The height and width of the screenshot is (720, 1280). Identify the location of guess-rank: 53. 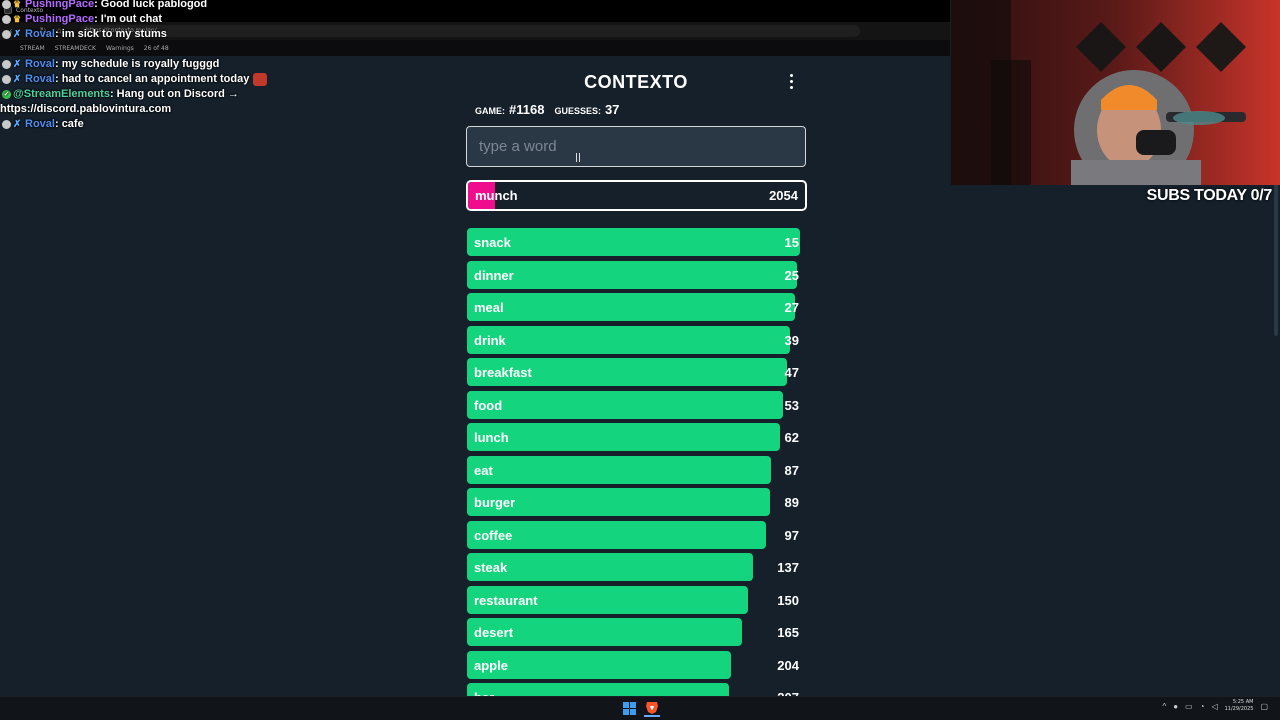
(791, 405).